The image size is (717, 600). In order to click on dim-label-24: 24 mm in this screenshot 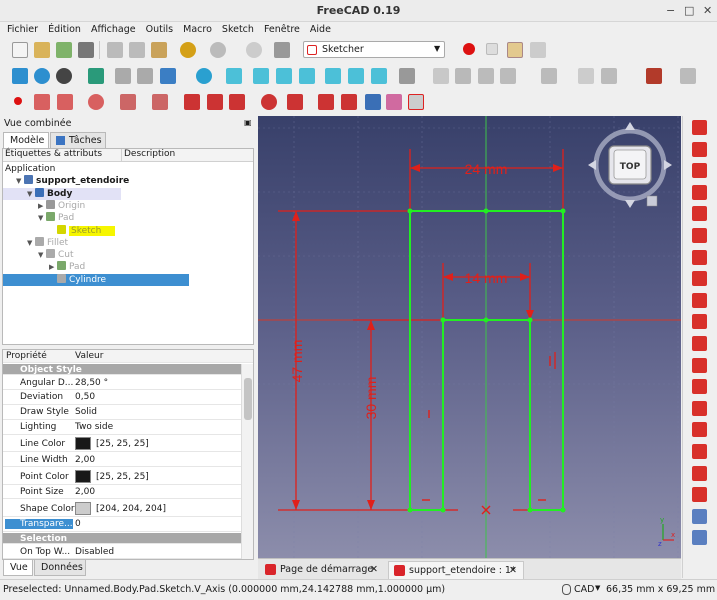, I will do `click(486, 169)`.